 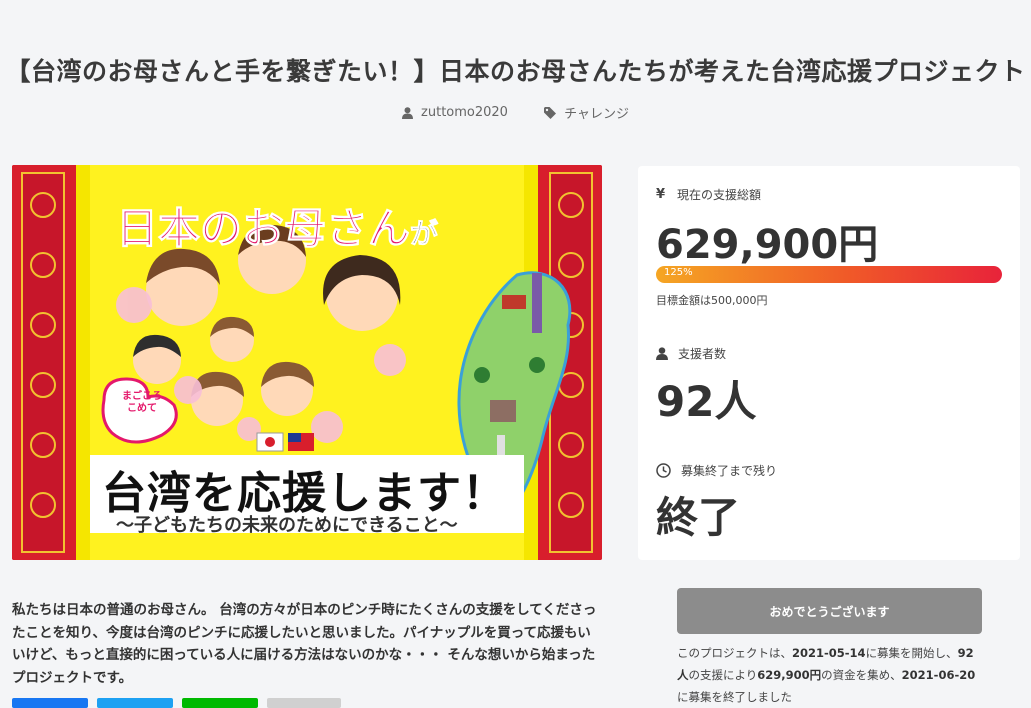 I want to click on congrats-button: おめでとうございます, so click(x=829, y=611).